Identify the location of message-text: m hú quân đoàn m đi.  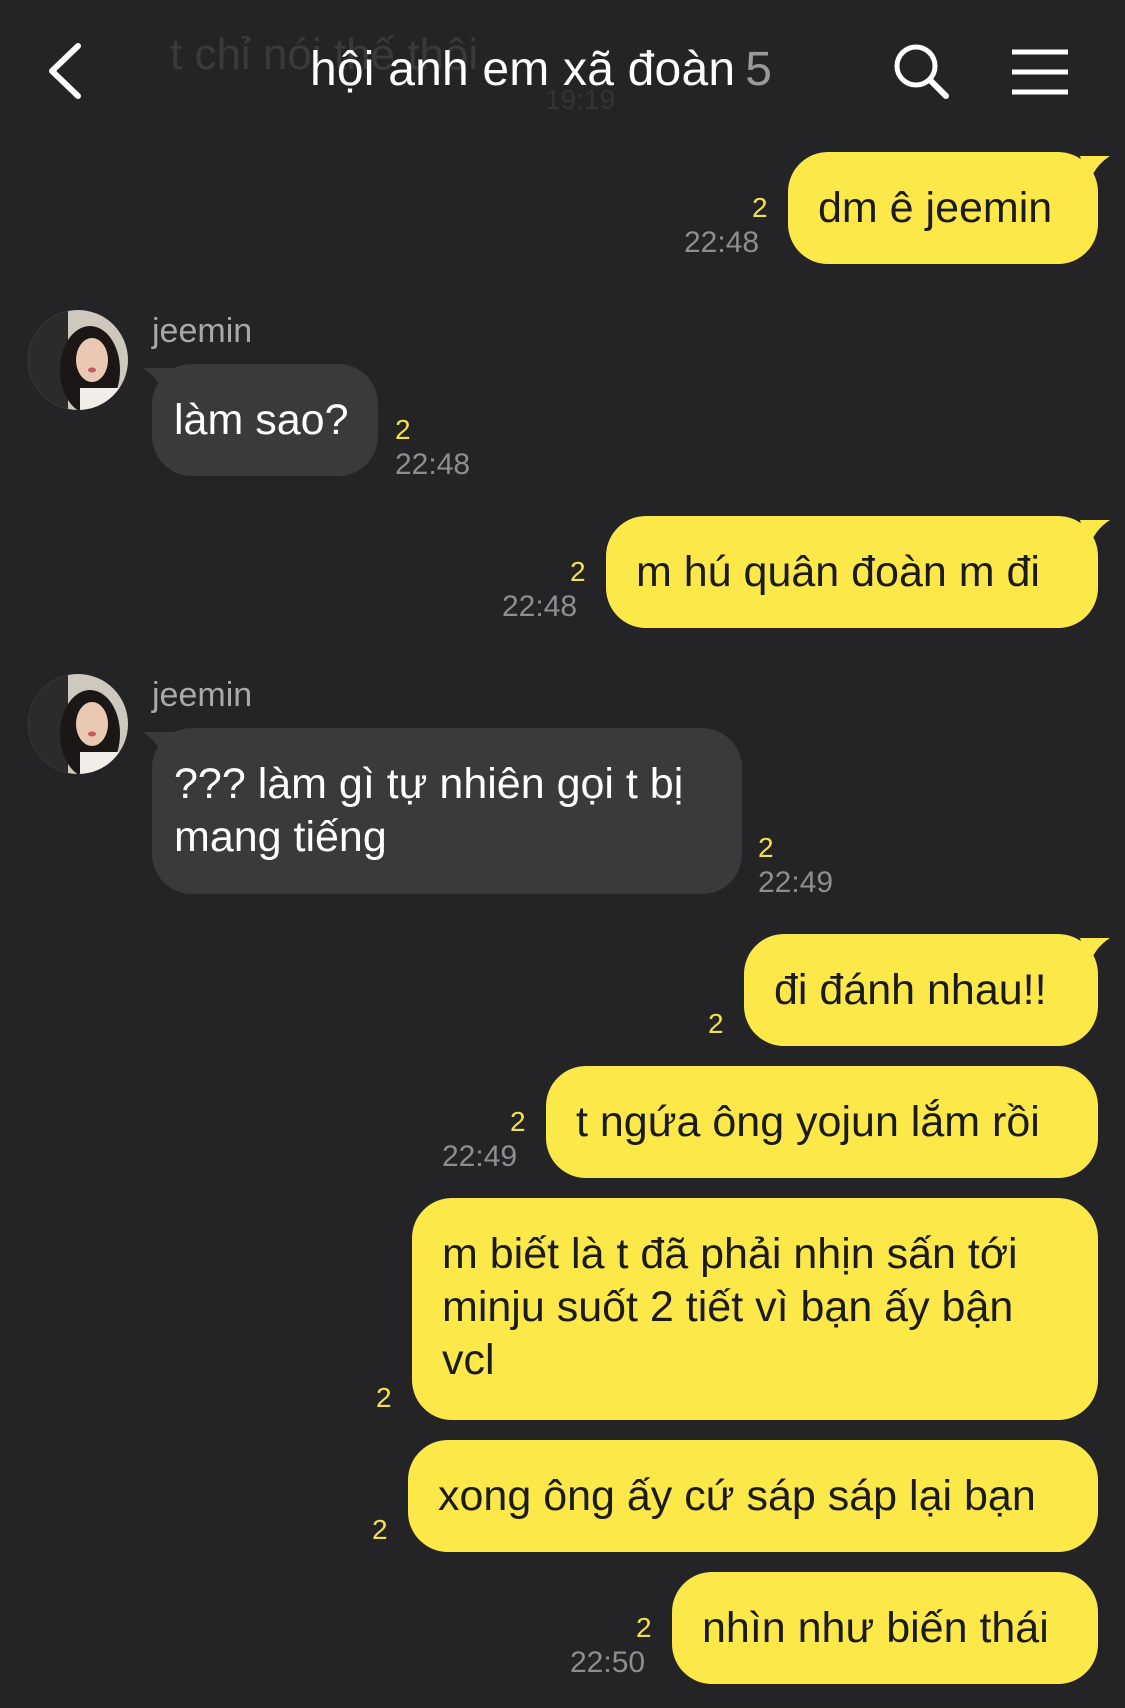
(838, 572).